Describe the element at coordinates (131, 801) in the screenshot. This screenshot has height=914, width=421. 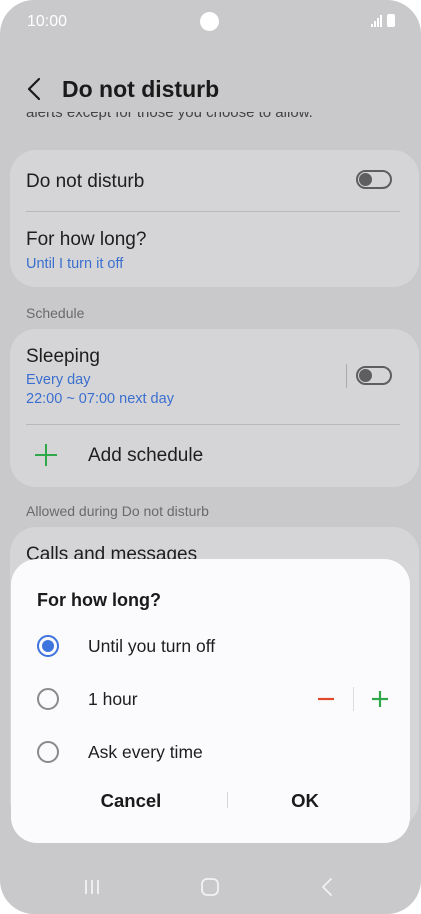
I see `cancel-button: Cancel` at that location.